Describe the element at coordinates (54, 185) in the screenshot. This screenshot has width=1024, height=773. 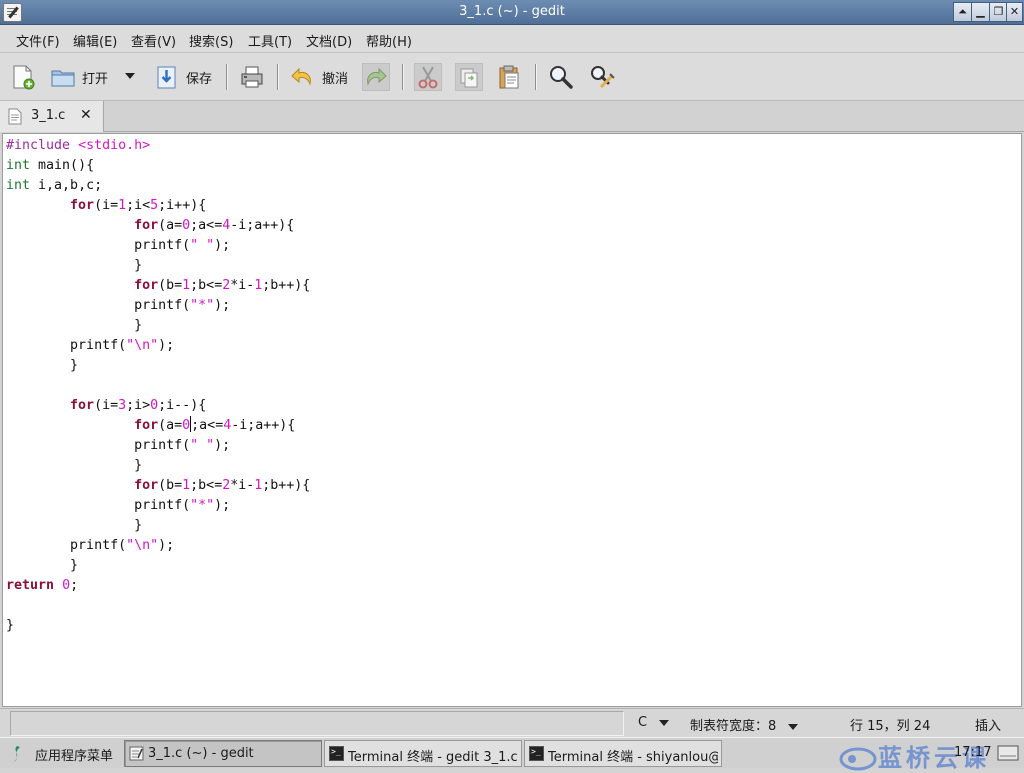
I see `code-line: int i,a,b,c;` at that location.